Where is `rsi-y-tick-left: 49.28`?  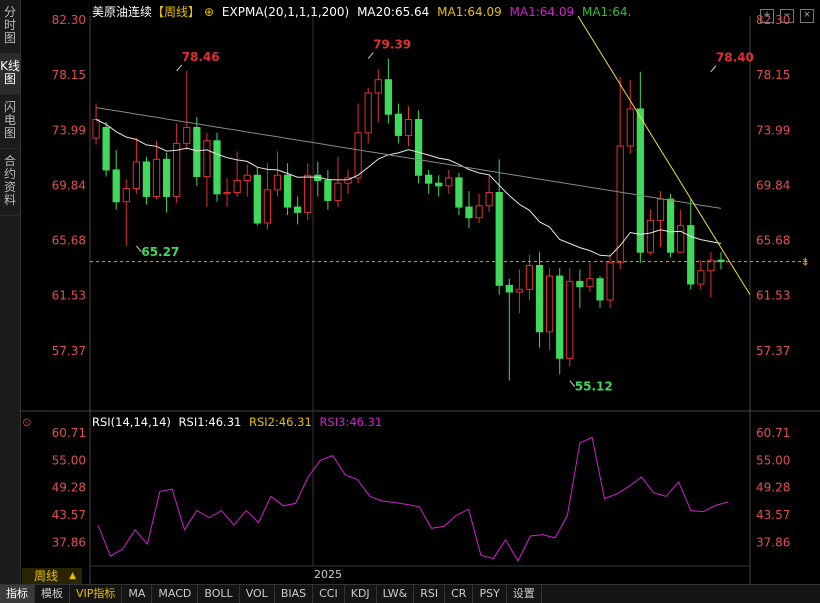
rsi-y-tick-left: 49.28 is located at coordinates (69, 488).